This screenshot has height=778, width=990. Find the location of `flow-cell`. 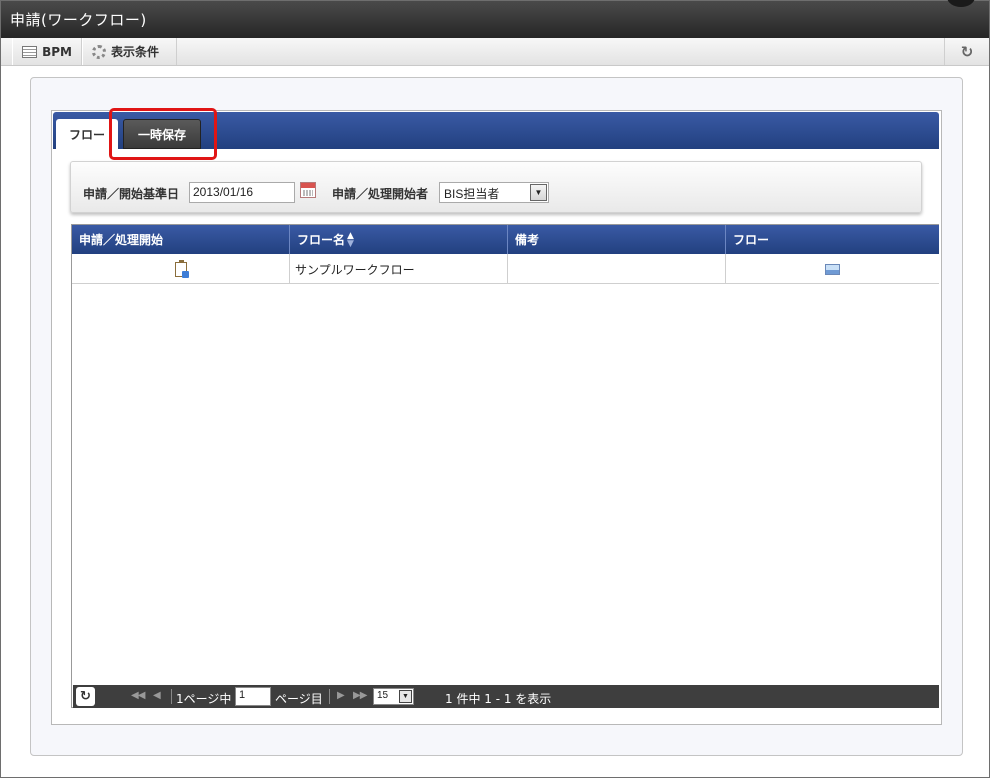

flow-cell is located at coordinates (832, 269).